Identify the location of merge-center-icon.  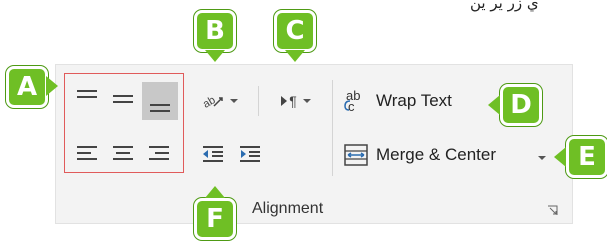
(356, 155).